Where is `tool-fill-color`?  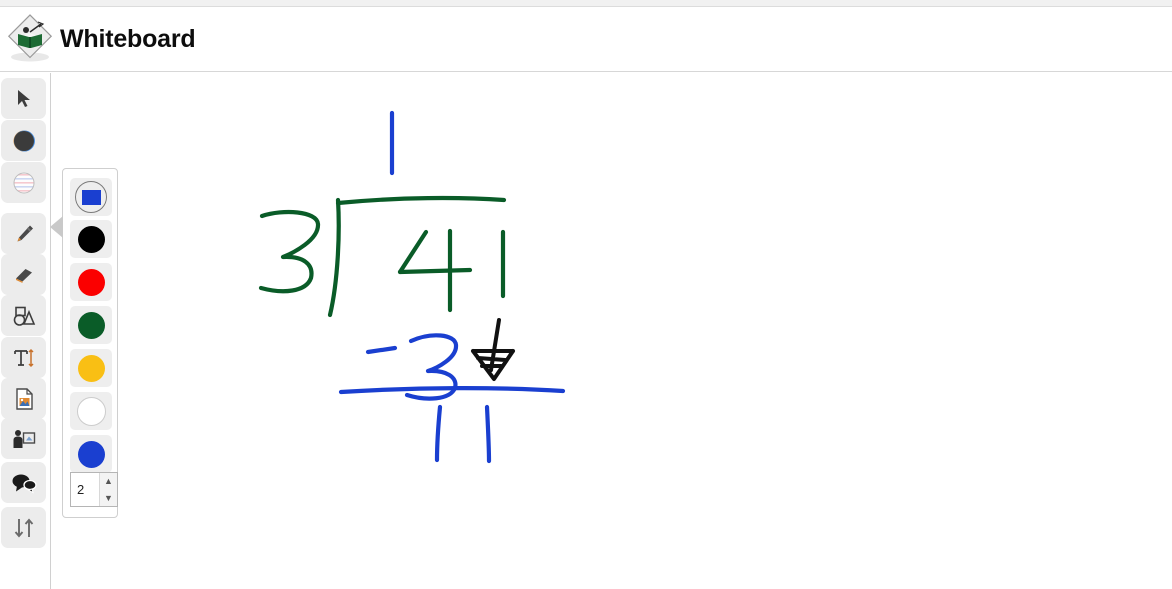
tool-fill-color is located at coordinates (23, 140).